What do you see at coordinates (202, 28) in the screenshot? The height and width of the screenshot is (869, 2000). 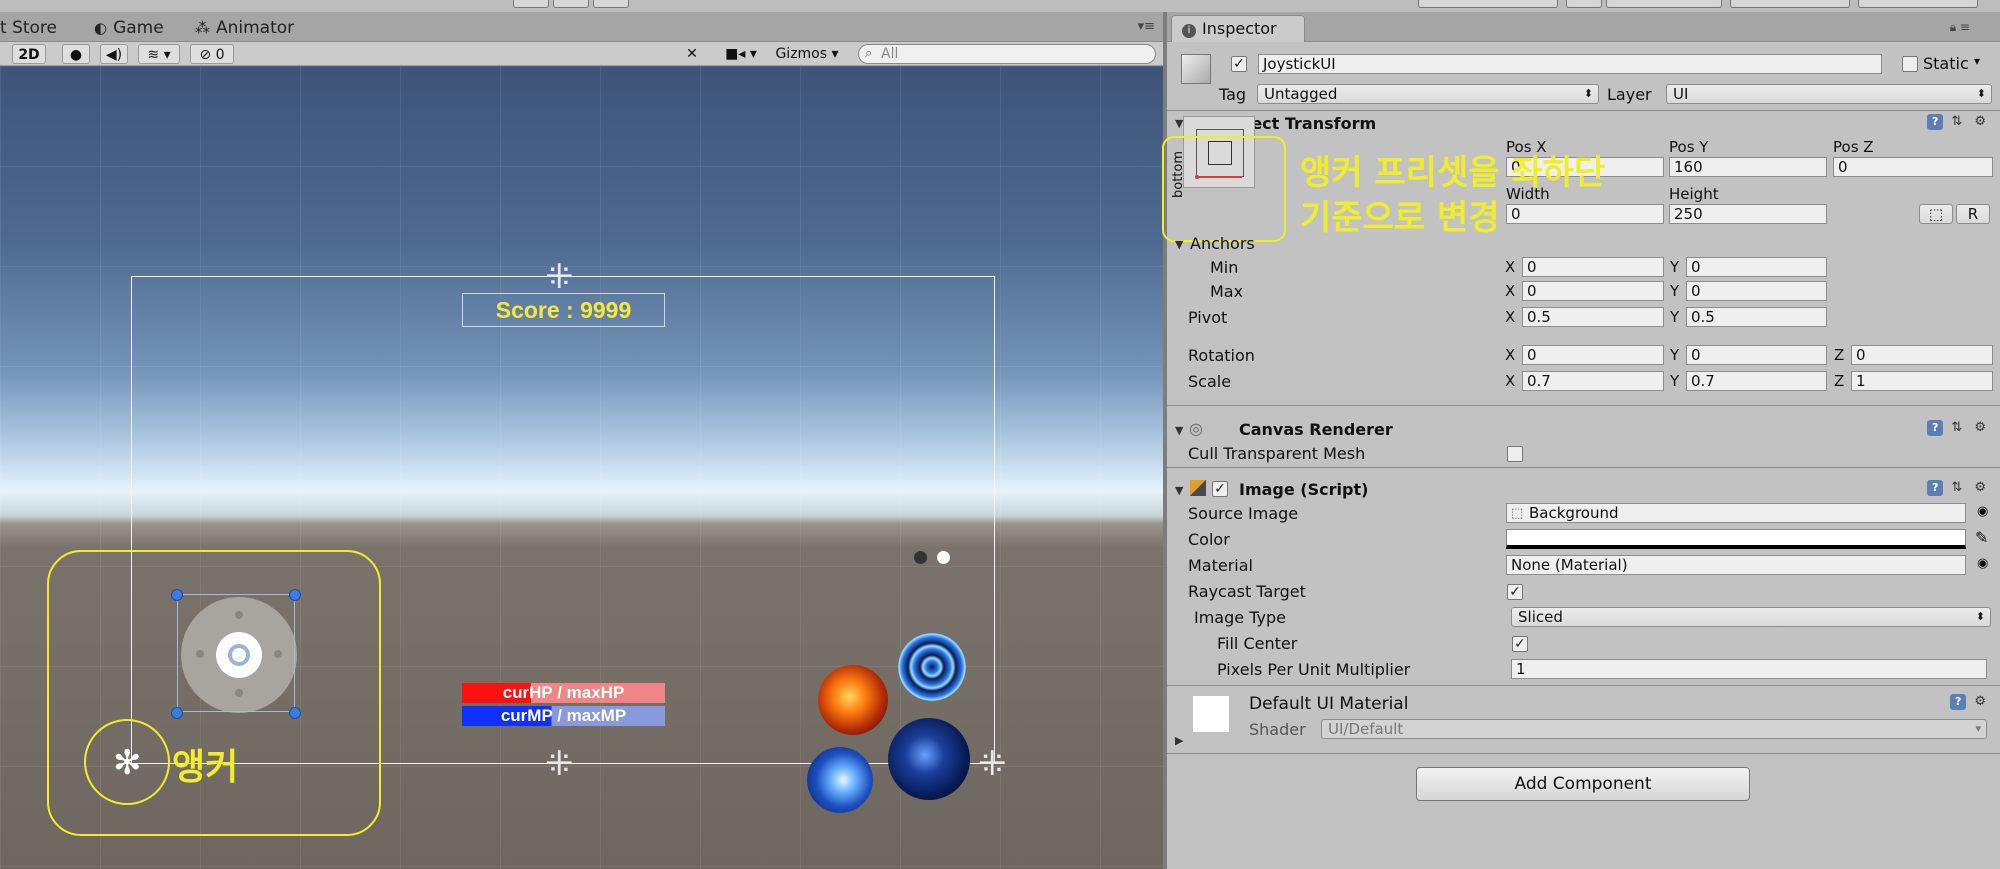 I see `animator-icon: ⁂` at bounding box center [202, 28].